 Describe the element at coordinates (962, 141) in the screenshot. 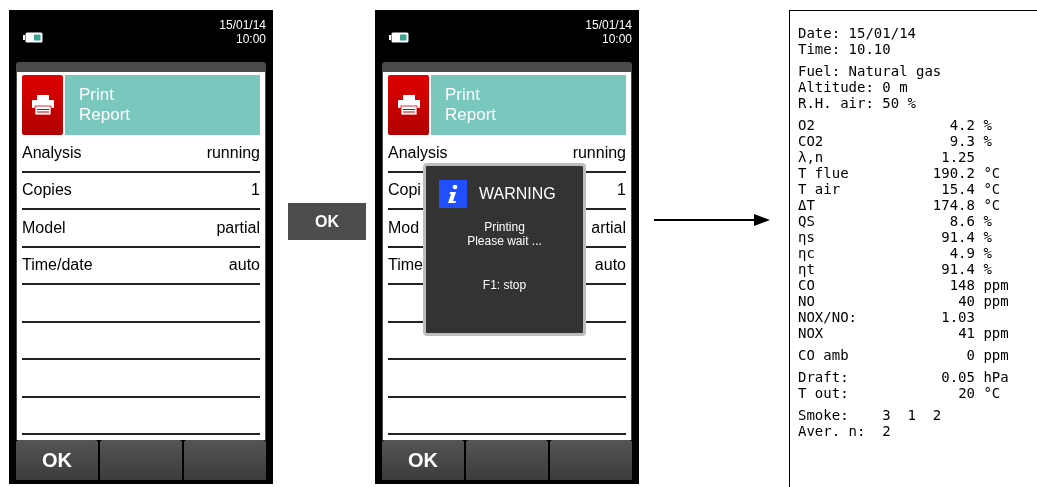

I see `reading-value: 9.3` at that location.